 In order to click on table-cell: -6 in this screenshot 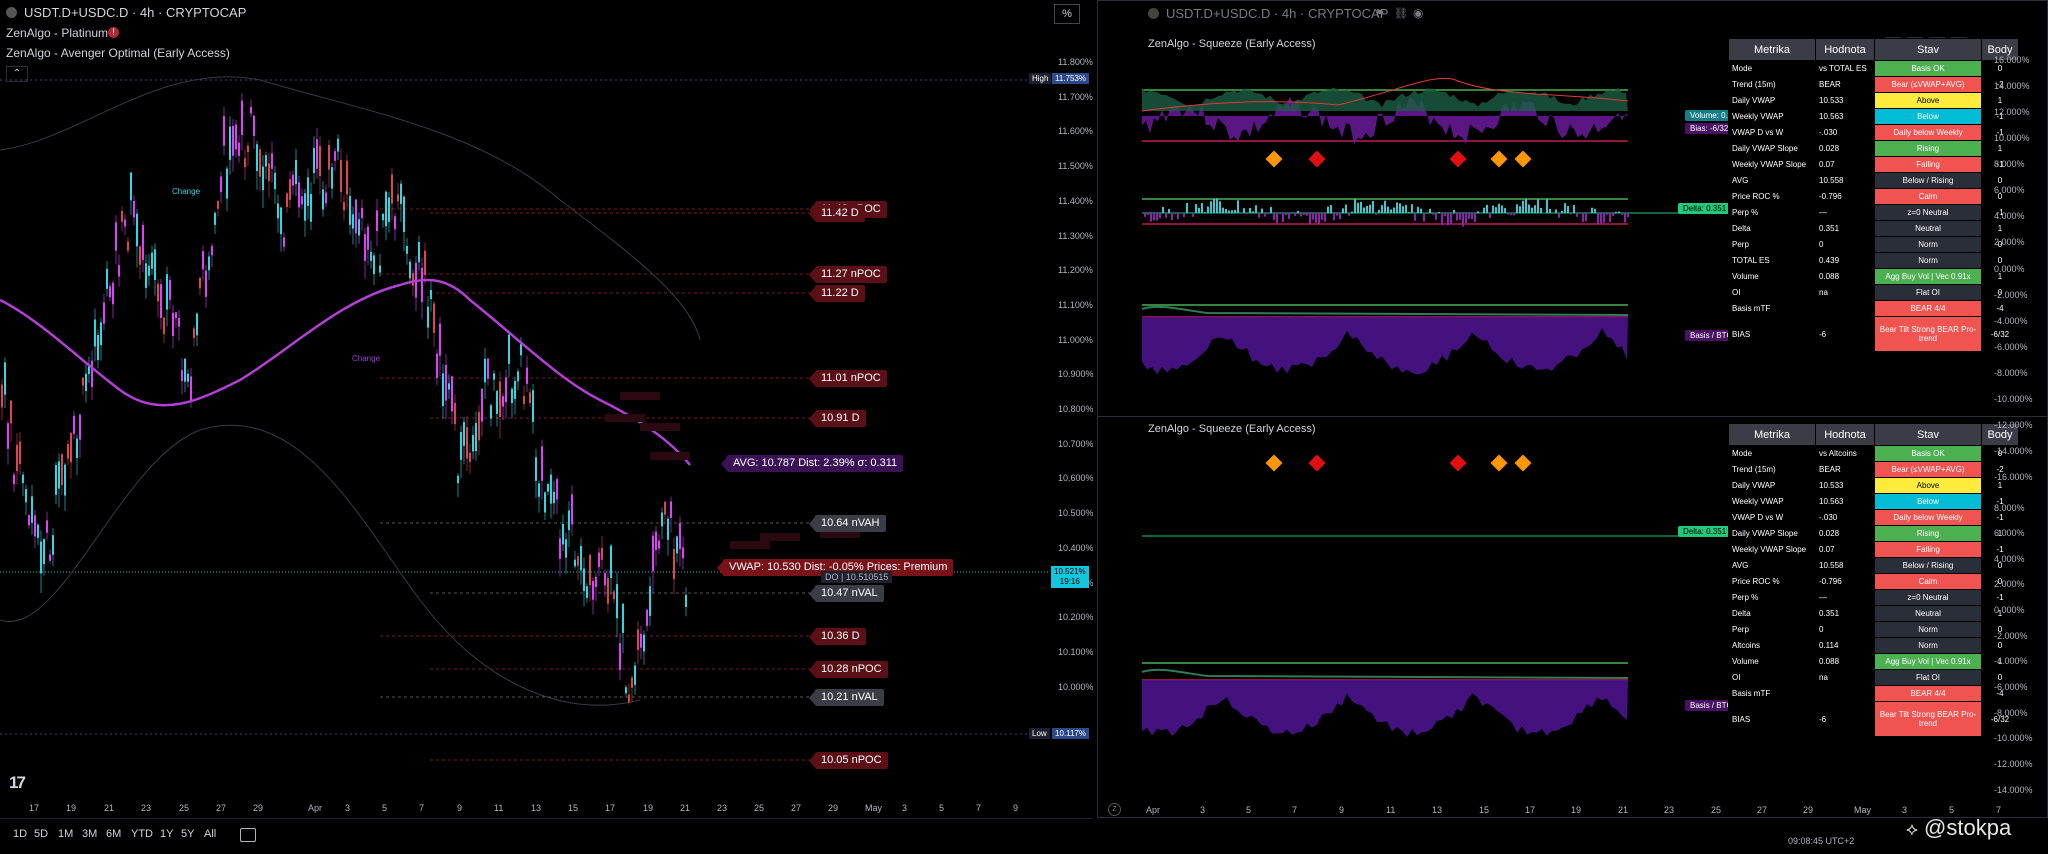, I will do `click(1845, 719)`.